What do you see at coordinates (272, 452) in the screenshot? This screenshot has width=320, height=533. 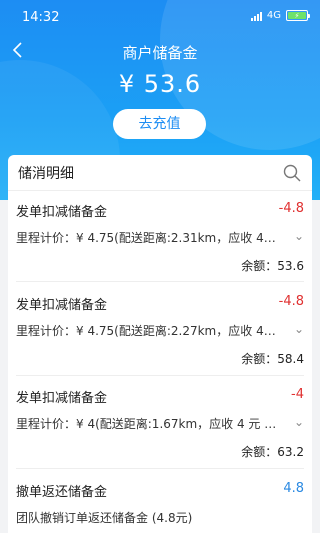 I see `record-balance: 余额：63.2` at bounding box center [272, 452].